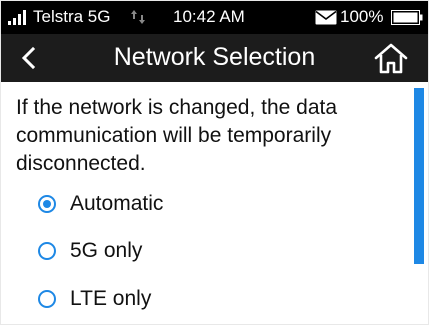 The height and width of the screenshot is (325, 429). I want to click on mail-icon, so click(326, 17).